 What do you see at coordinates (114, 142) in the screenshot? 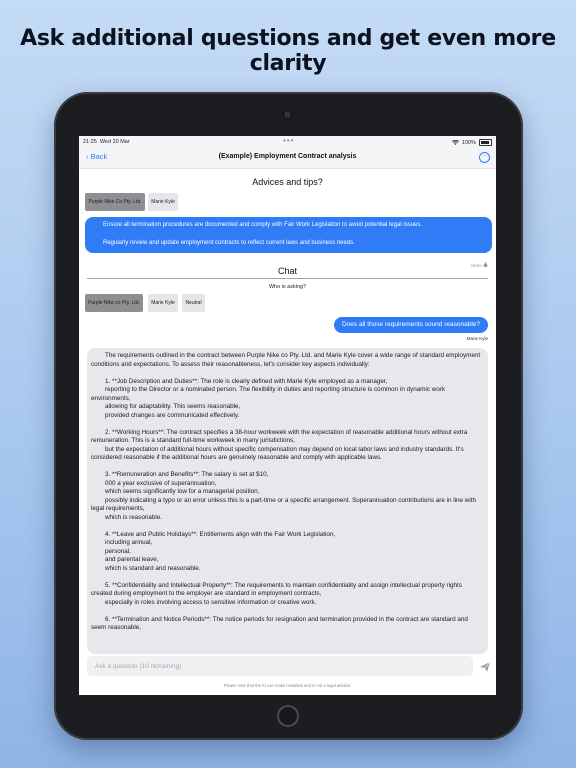
I see `status-date: Wed 20 Mar` at bounding box center [114, 142].